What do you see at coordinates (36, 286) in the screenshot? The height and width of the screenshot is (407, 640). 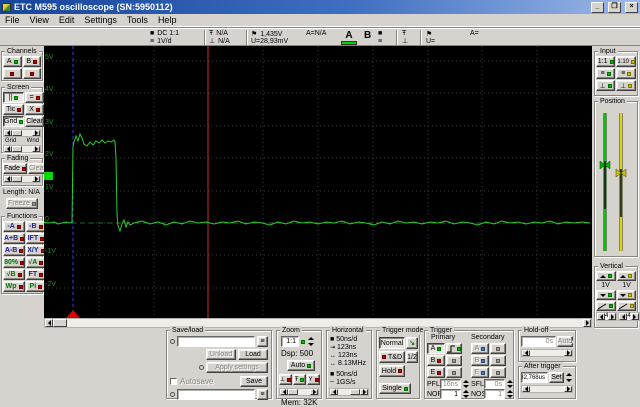 I see `function-pi-button: Pi` at bounding box center [36, 286].